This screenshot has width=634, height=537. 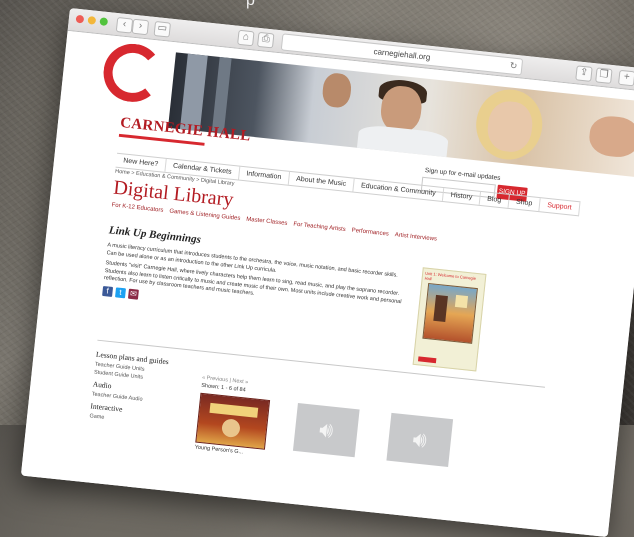 I want to click on nav-shop: Shop, so click(x=524, y=203).